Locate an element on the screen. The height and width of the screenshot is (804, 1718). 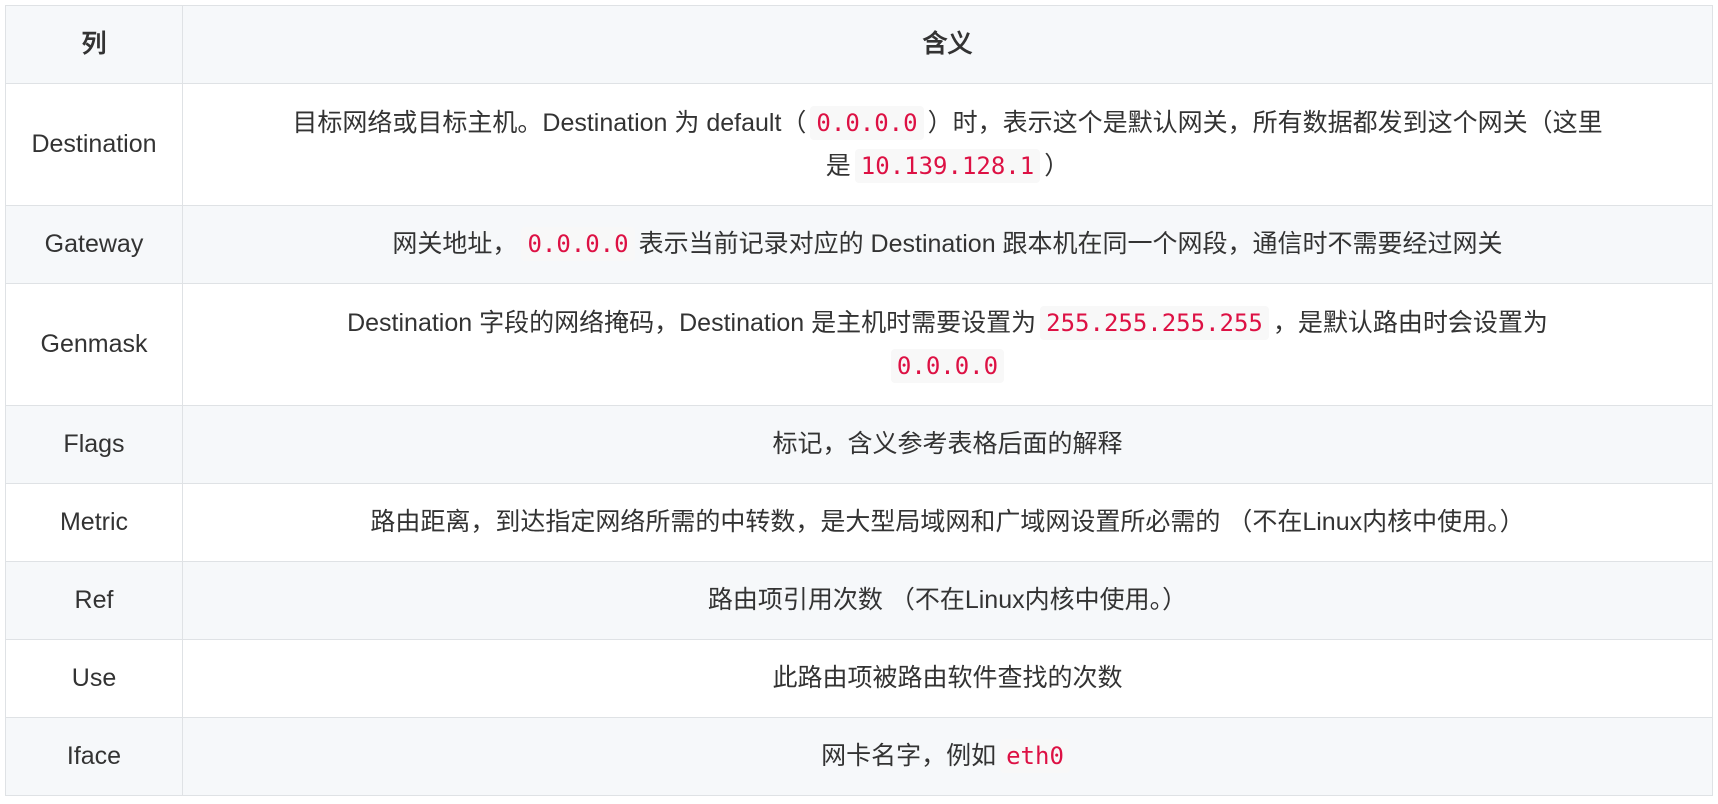
table-row-iface: Iface 网卡名字，例如 eth0 is located at coordinates (859, 756).